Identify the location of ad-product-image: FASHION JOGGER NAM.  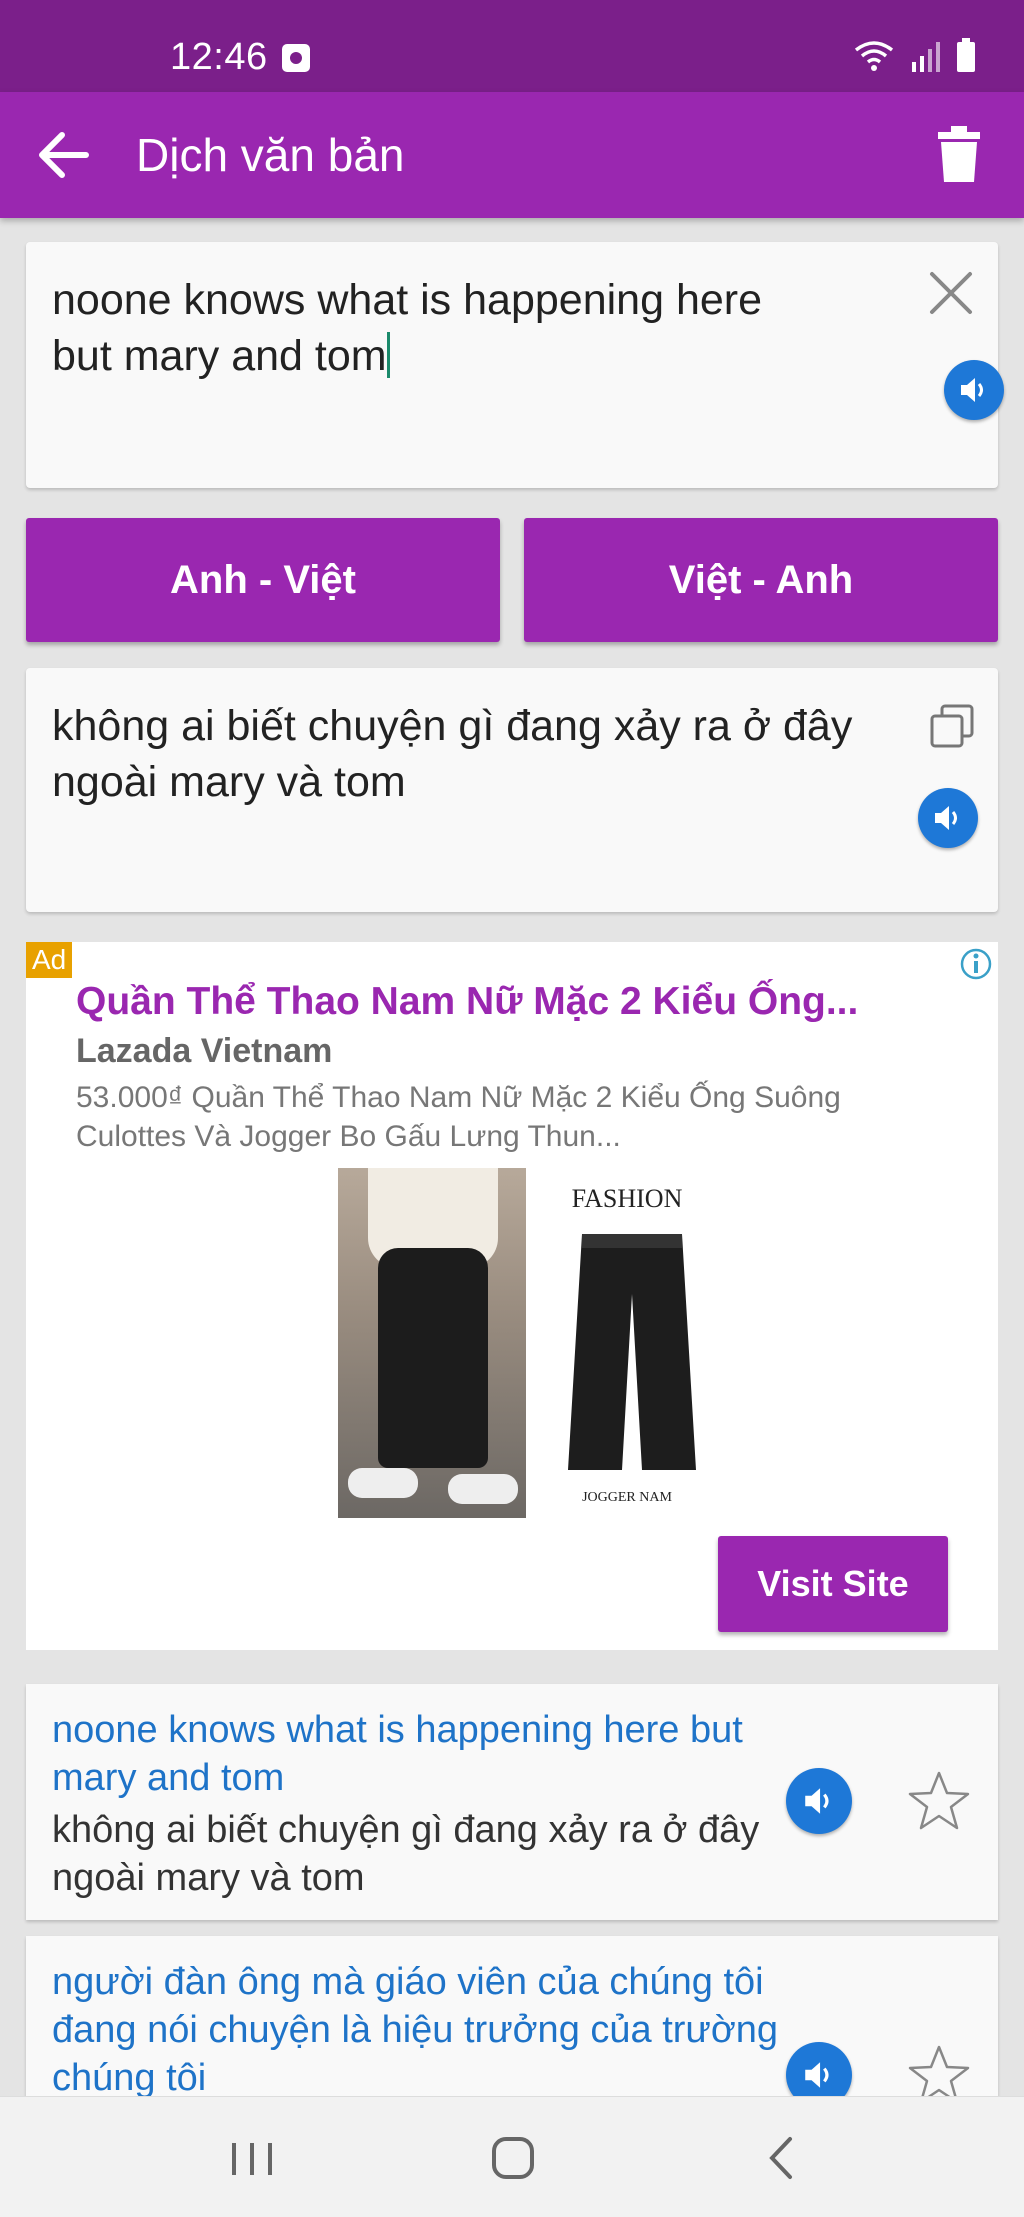
(533, 1343).